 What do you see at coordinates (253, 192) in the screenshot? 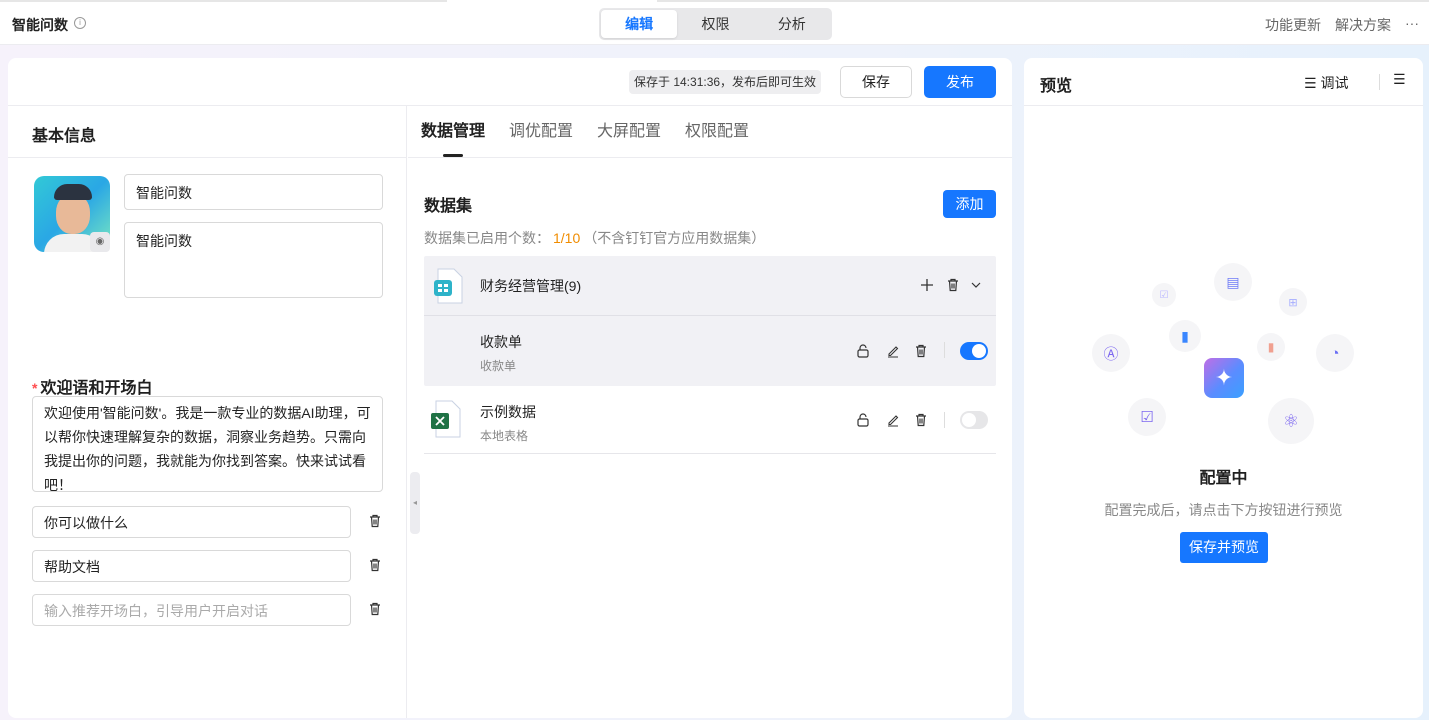
I see `name-input: 智能问数` at bounding box center [253, 192].